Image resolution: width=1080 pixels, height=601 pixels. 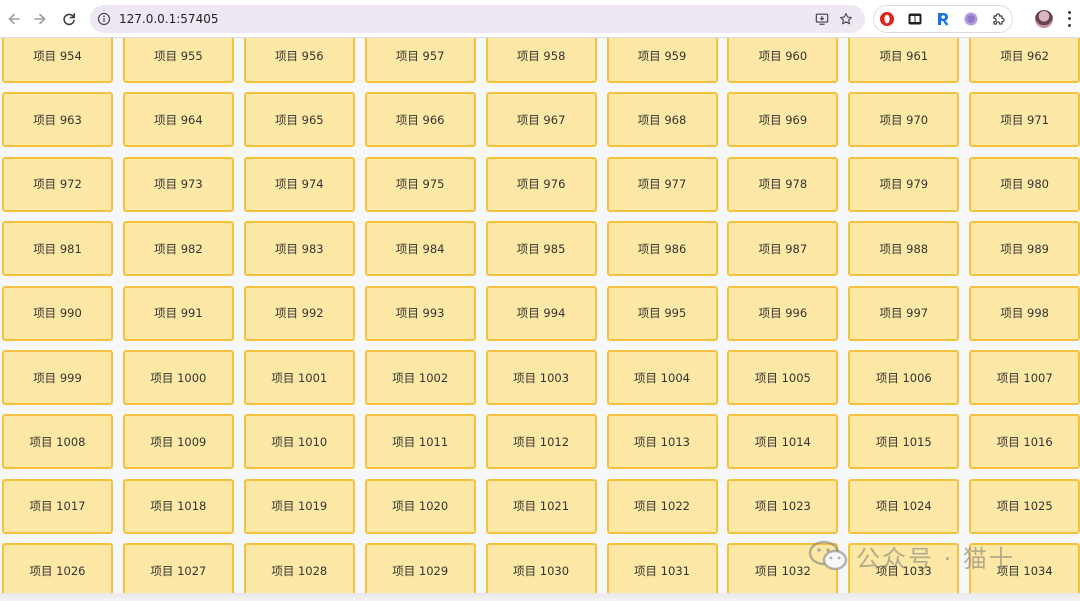 I want to click on item-card: 项目 1022, so click(x=662, y=506).